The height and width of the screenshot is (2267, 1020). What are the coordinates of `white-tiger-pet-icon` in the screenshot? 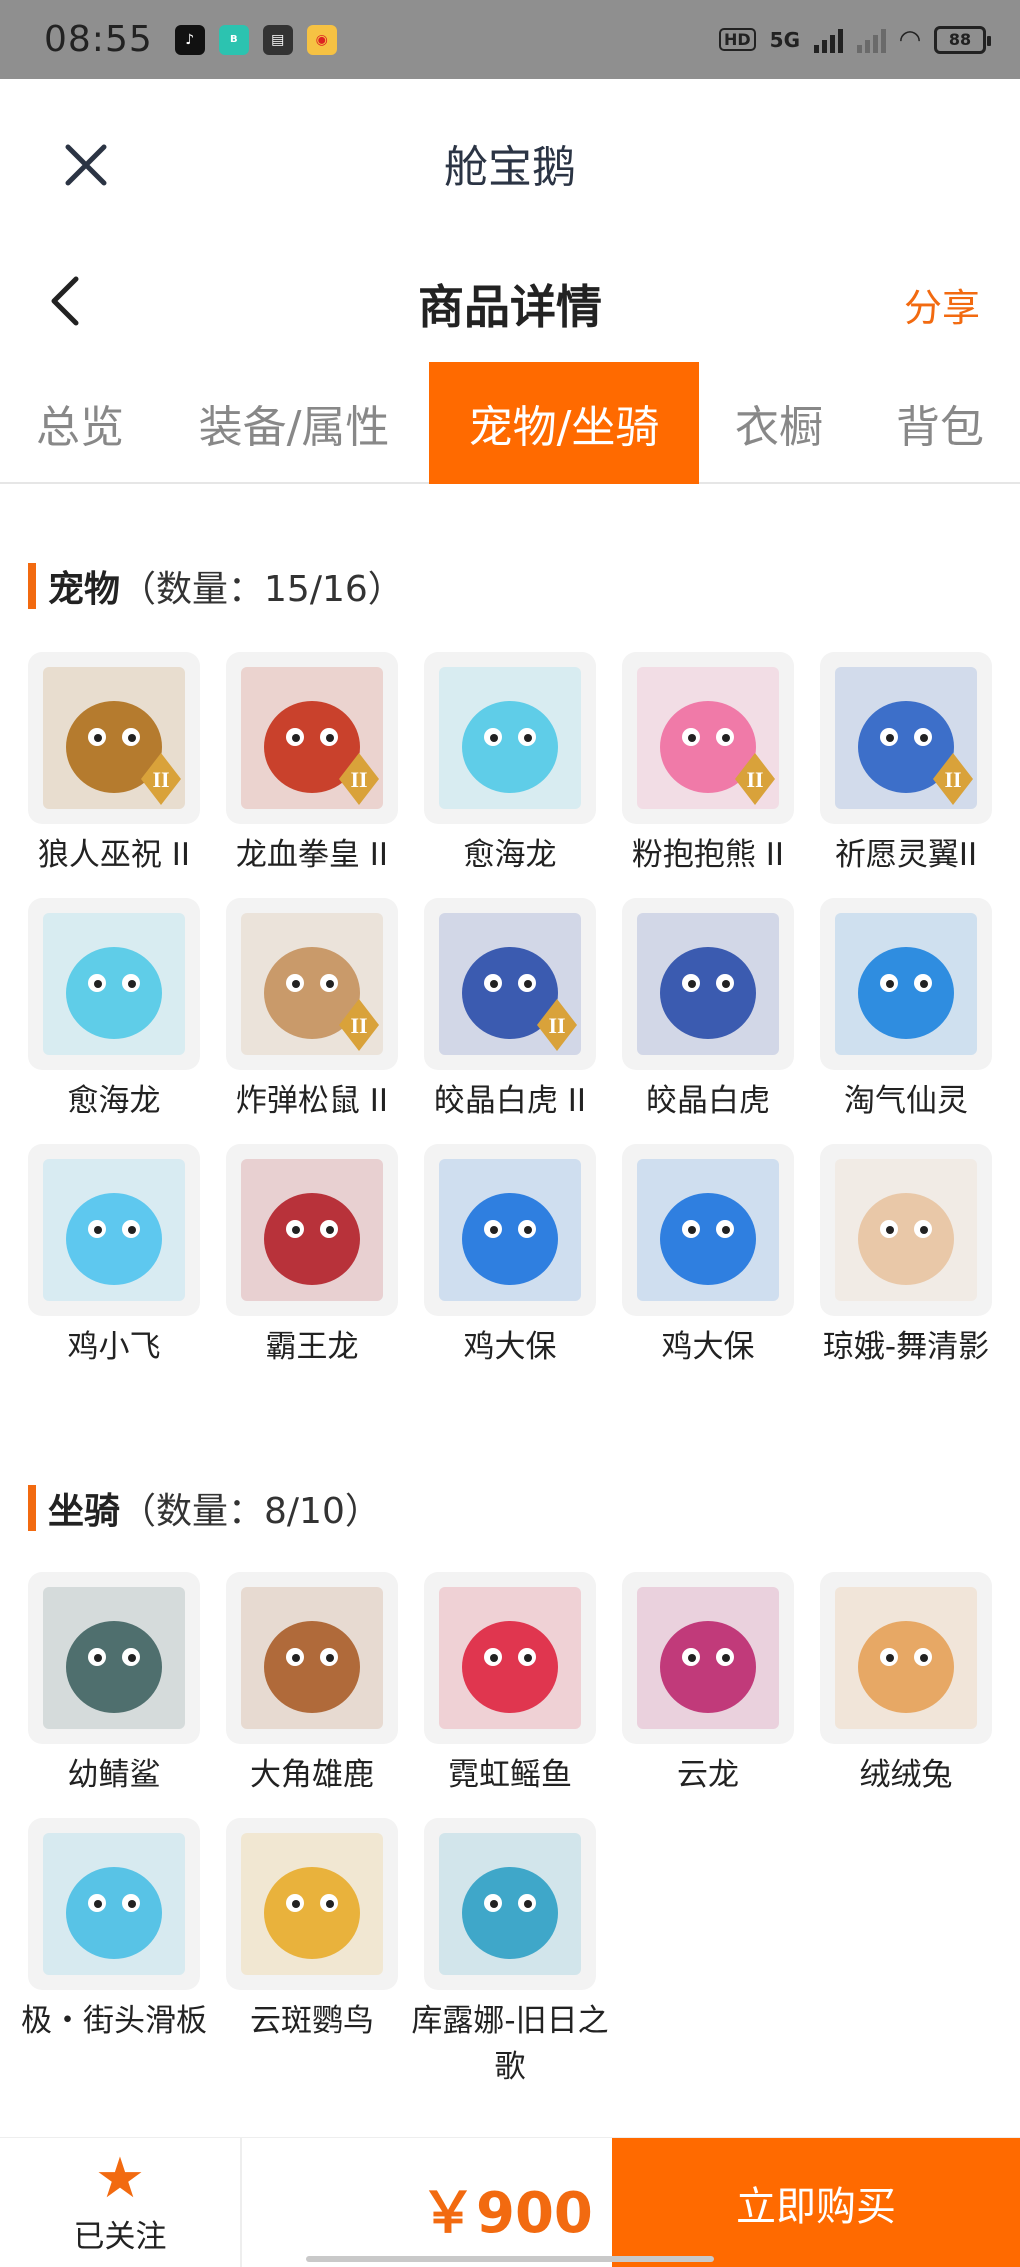 It's located at (708, 984).